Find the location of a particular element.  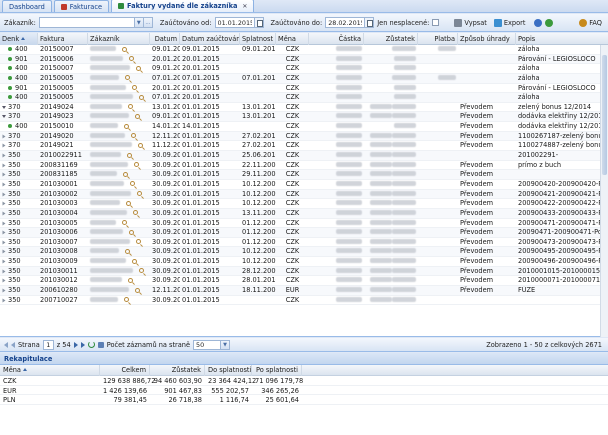

export-button: Export is located at coordinates (510, 22).